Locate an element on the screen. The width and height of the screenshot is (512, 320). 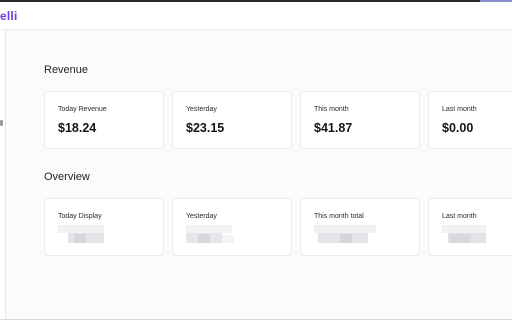
revenue-card-label: Yesterday is located at coordinates (201, 109).